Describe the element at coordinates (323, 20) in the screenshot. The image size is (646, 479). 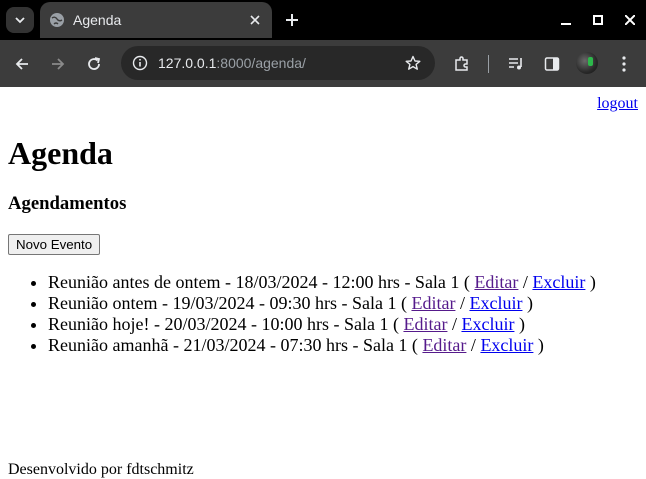
I see `tab-strip: Agenda` at that location.